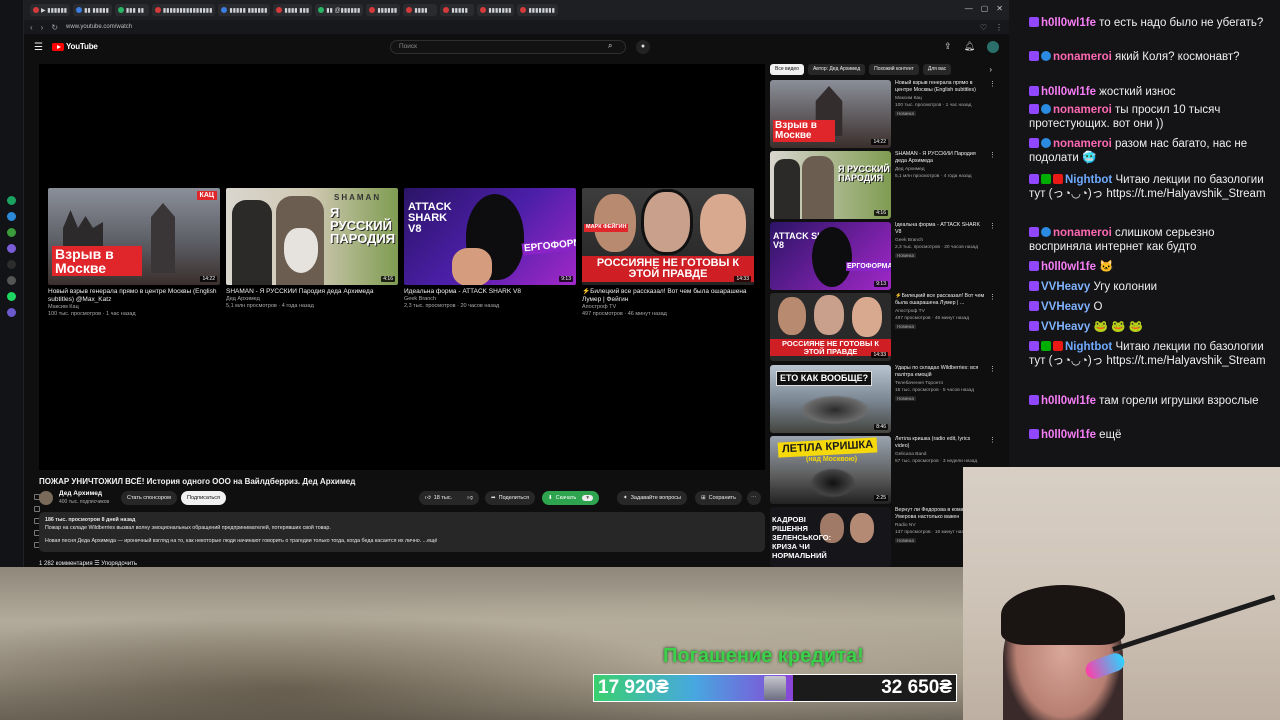 Image resolution: width=1280 pixels, height=720 pixels. I want to click on end-card-thumbnail: Взрыв в Москве КАЦ 14:22, so click(134, 236).